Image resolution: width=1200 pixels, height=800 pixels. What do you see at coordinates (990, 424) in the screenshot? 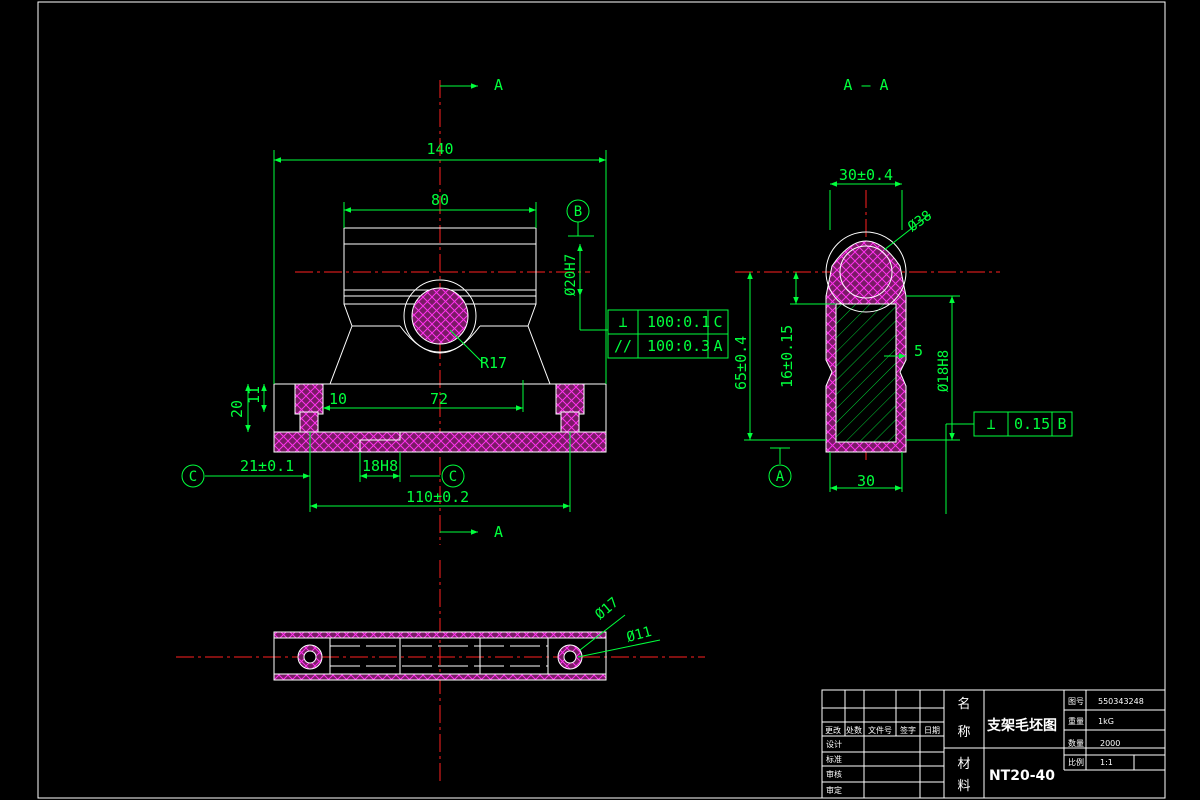
I see `tol-side-symbol: ⊥` at bounding box center [990, 424].